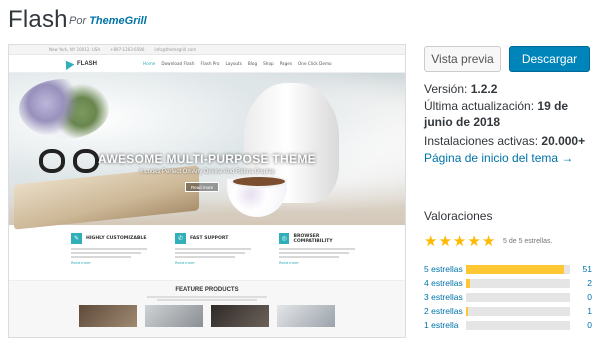  What do you see at coordinates (563, 141) in the screenshot?
I see `installs-value: 20.000+` at bounding box center [563, 141].